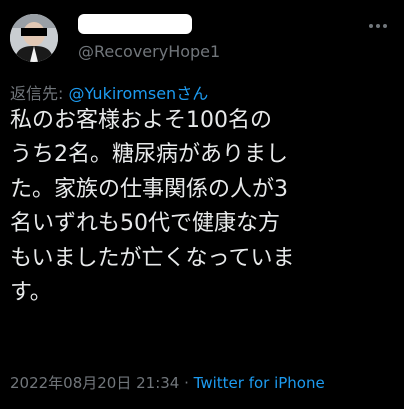  I want to click on tweet-line: 私のお客様およそ100名の, so click(141, 120).